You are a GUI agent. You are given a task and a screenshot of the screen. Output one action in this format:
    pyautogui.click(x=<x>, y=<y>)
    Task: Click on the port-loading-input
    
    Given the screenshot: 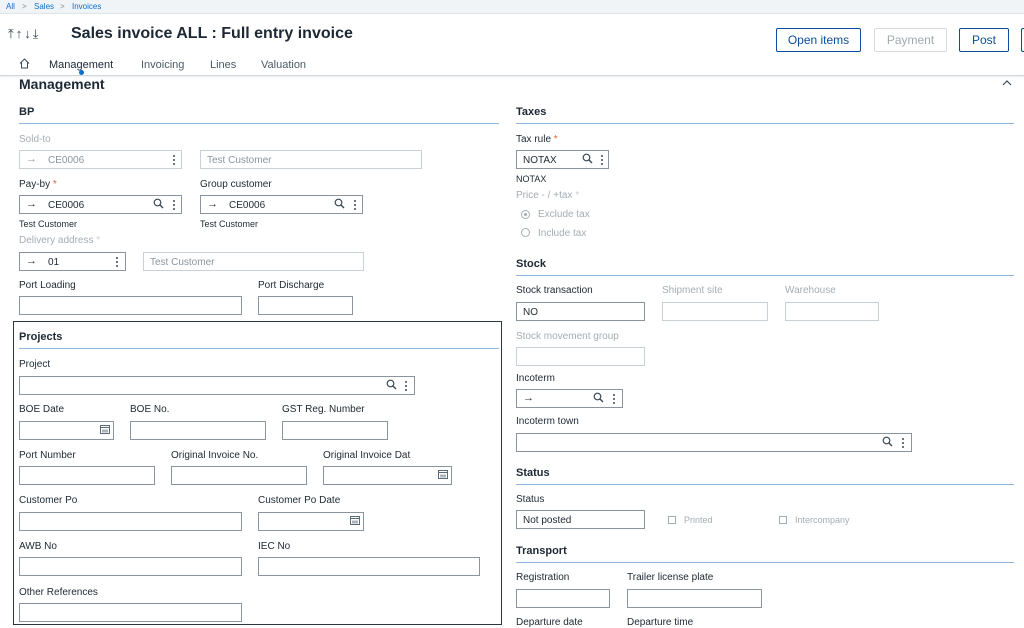 What is the action you would take?
    pyautogui.click(x=130, y=305)
    